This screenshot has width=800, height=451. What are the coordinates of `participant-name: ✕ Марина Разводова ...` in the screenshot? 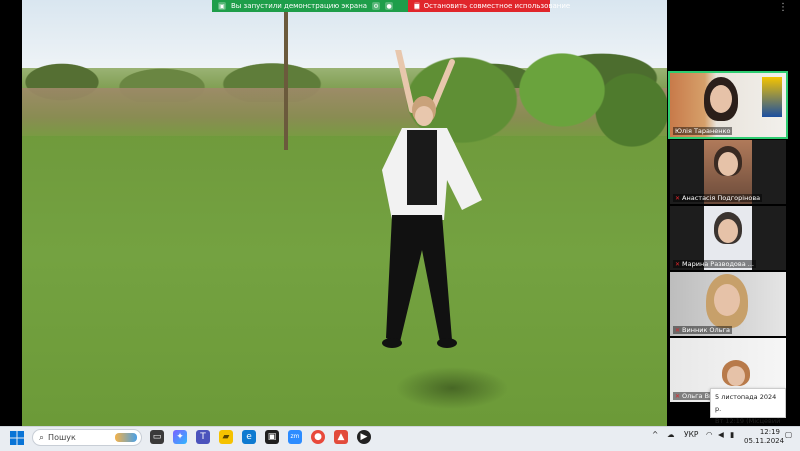 It's located at (714, 264).